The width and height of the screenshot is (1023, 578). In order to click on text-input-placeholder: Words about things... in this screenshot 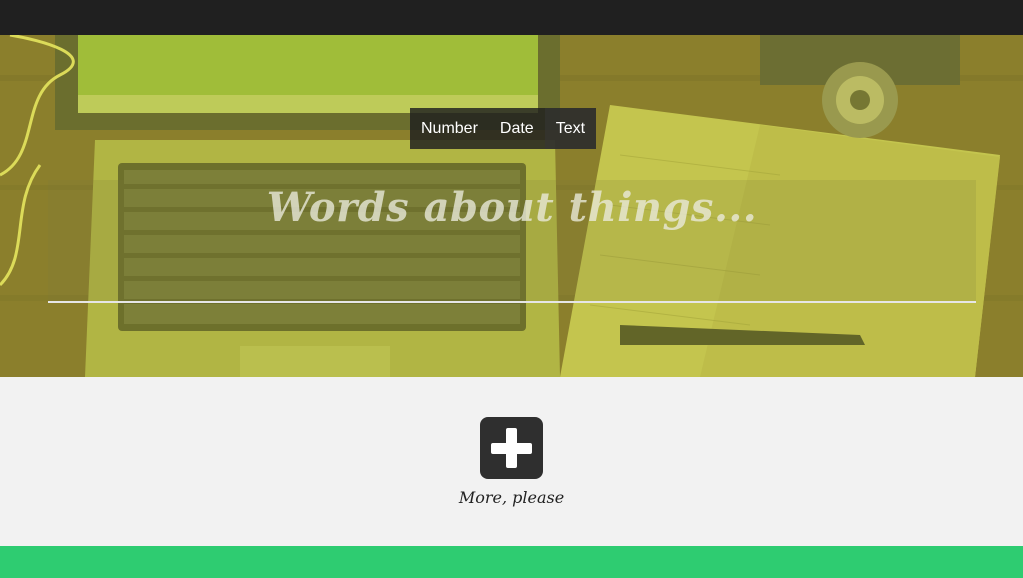, I will do `click(512, 207)`.